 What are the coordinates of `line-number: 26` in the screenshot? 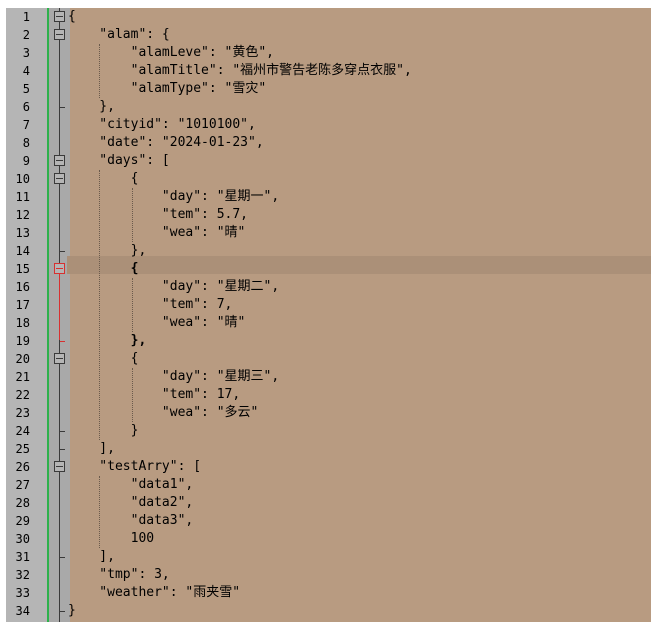 It's located at (18, 467).